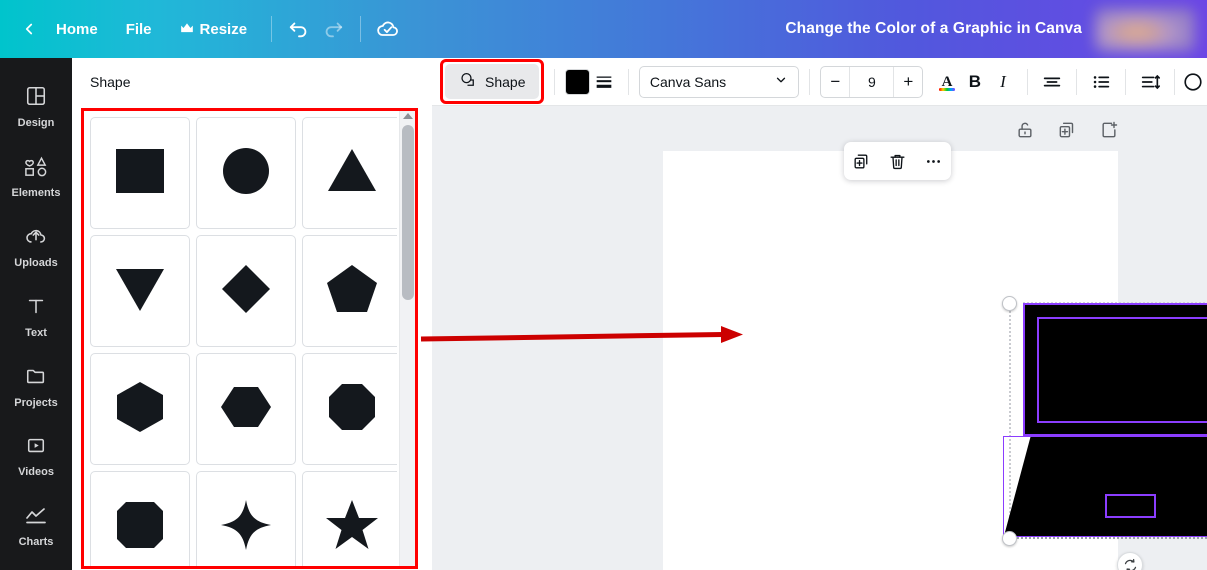 The height and width of the screenshot is (570, 1207). What do you see at coordinates (1130, 506) in the screenshot?
I see `laptop-trackpad-shape` at bounding box center [1130, 506].